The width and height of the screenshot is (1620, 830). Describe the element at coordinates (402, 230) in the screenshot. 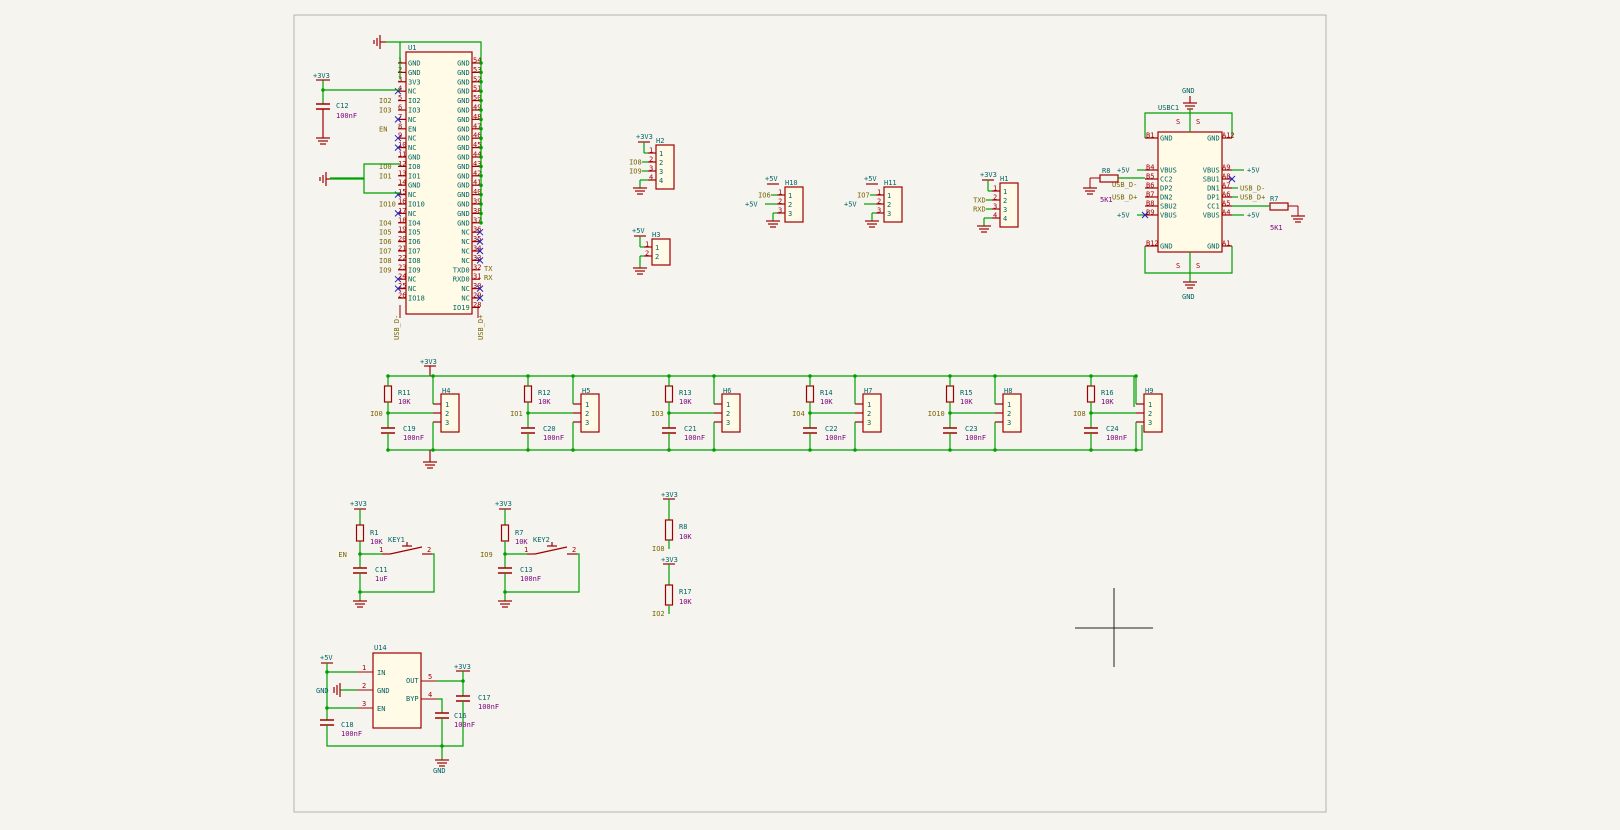

I see `u1-pin-number: 19` at that location.